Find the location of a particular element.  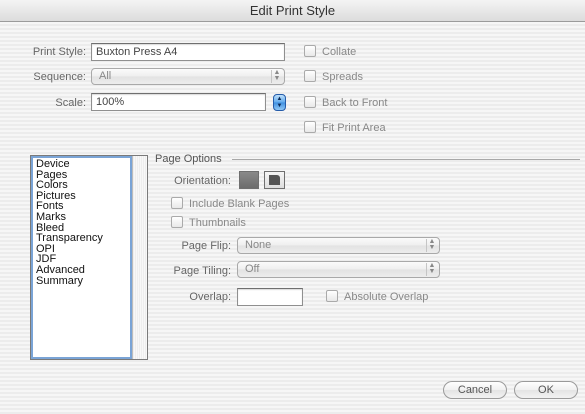

overlap-input is located at coordinates (270, 297).